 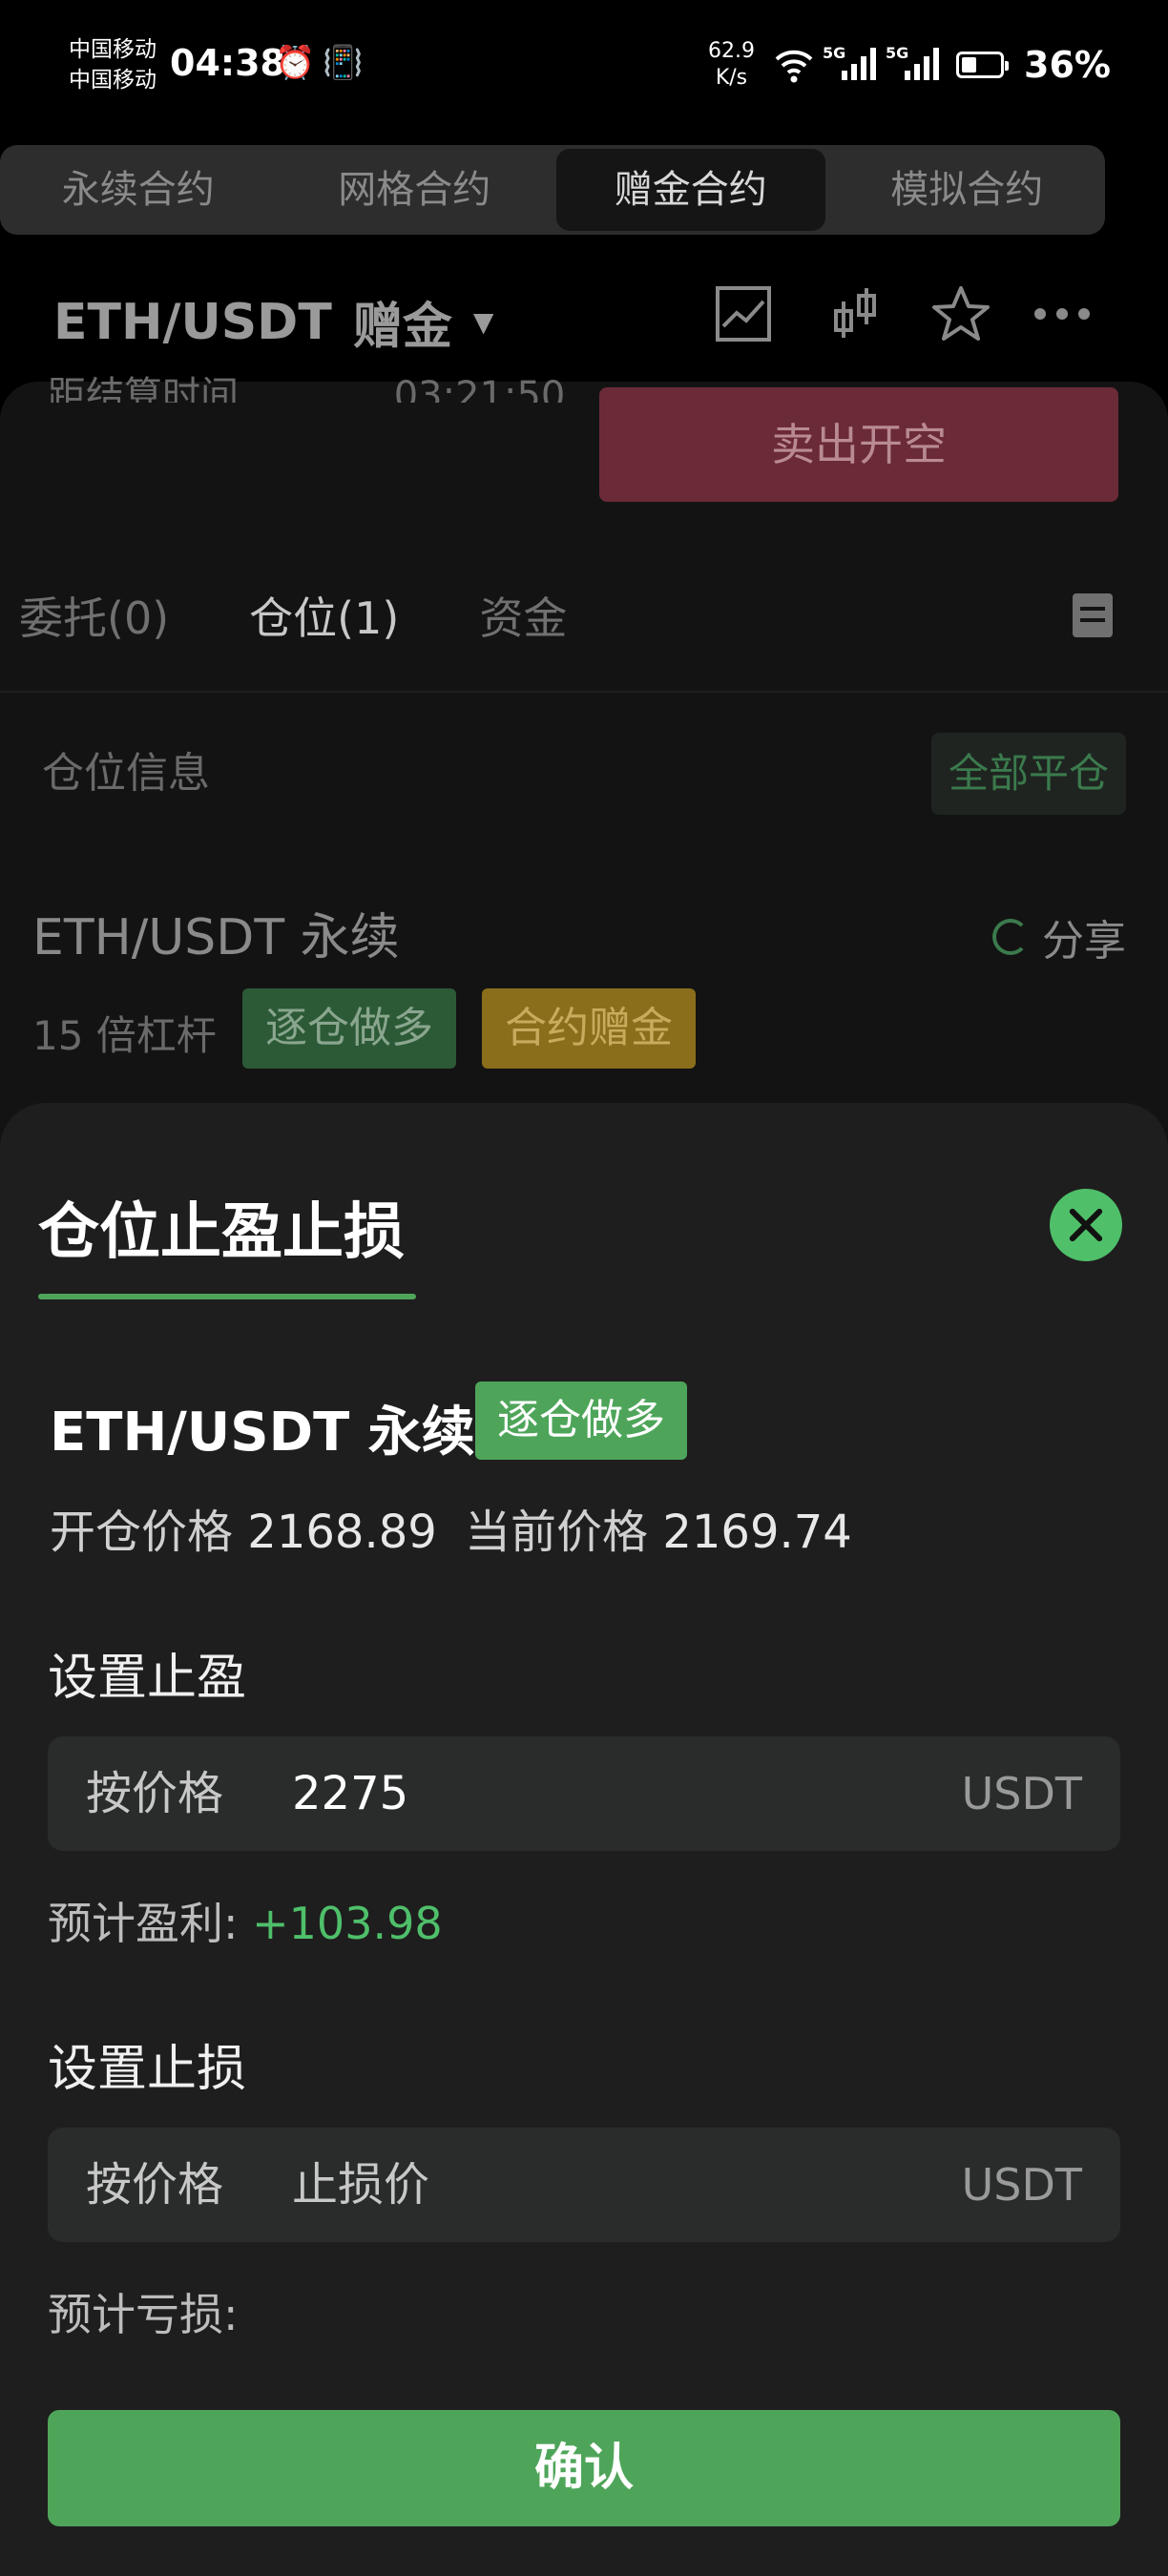 I want to click on take-profit-input: 2275, so click(x=350, y=1793).